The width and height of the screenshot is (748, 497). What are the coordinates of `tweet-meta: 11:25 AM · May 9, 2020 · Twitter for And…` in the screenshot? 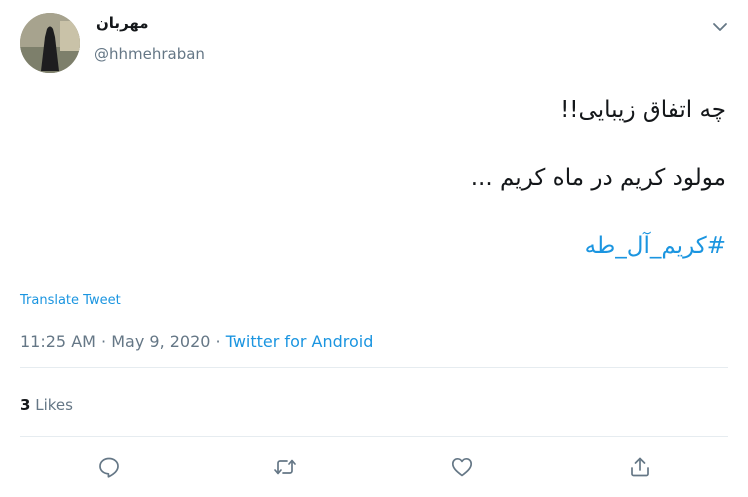 It's located at (196, 341).